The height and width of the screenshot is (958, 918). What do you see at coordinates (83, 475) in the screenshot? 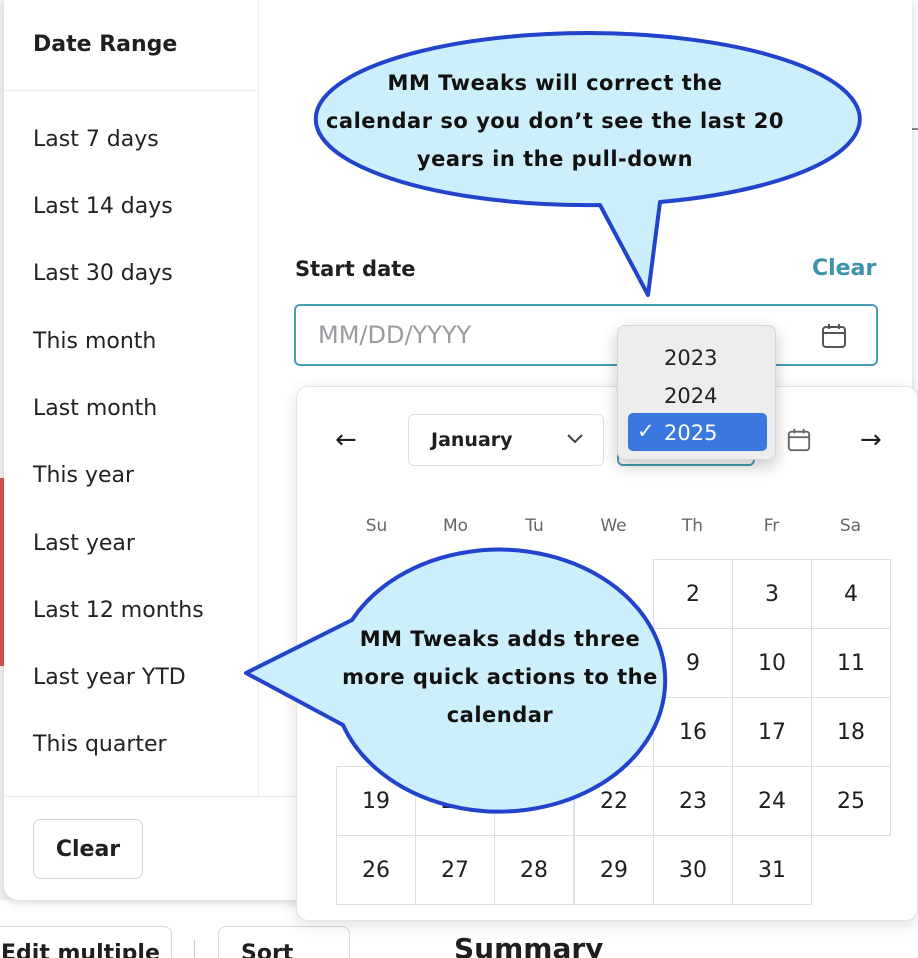
I see `quick-range-this-year: This year` at bounding box center [83, 475].